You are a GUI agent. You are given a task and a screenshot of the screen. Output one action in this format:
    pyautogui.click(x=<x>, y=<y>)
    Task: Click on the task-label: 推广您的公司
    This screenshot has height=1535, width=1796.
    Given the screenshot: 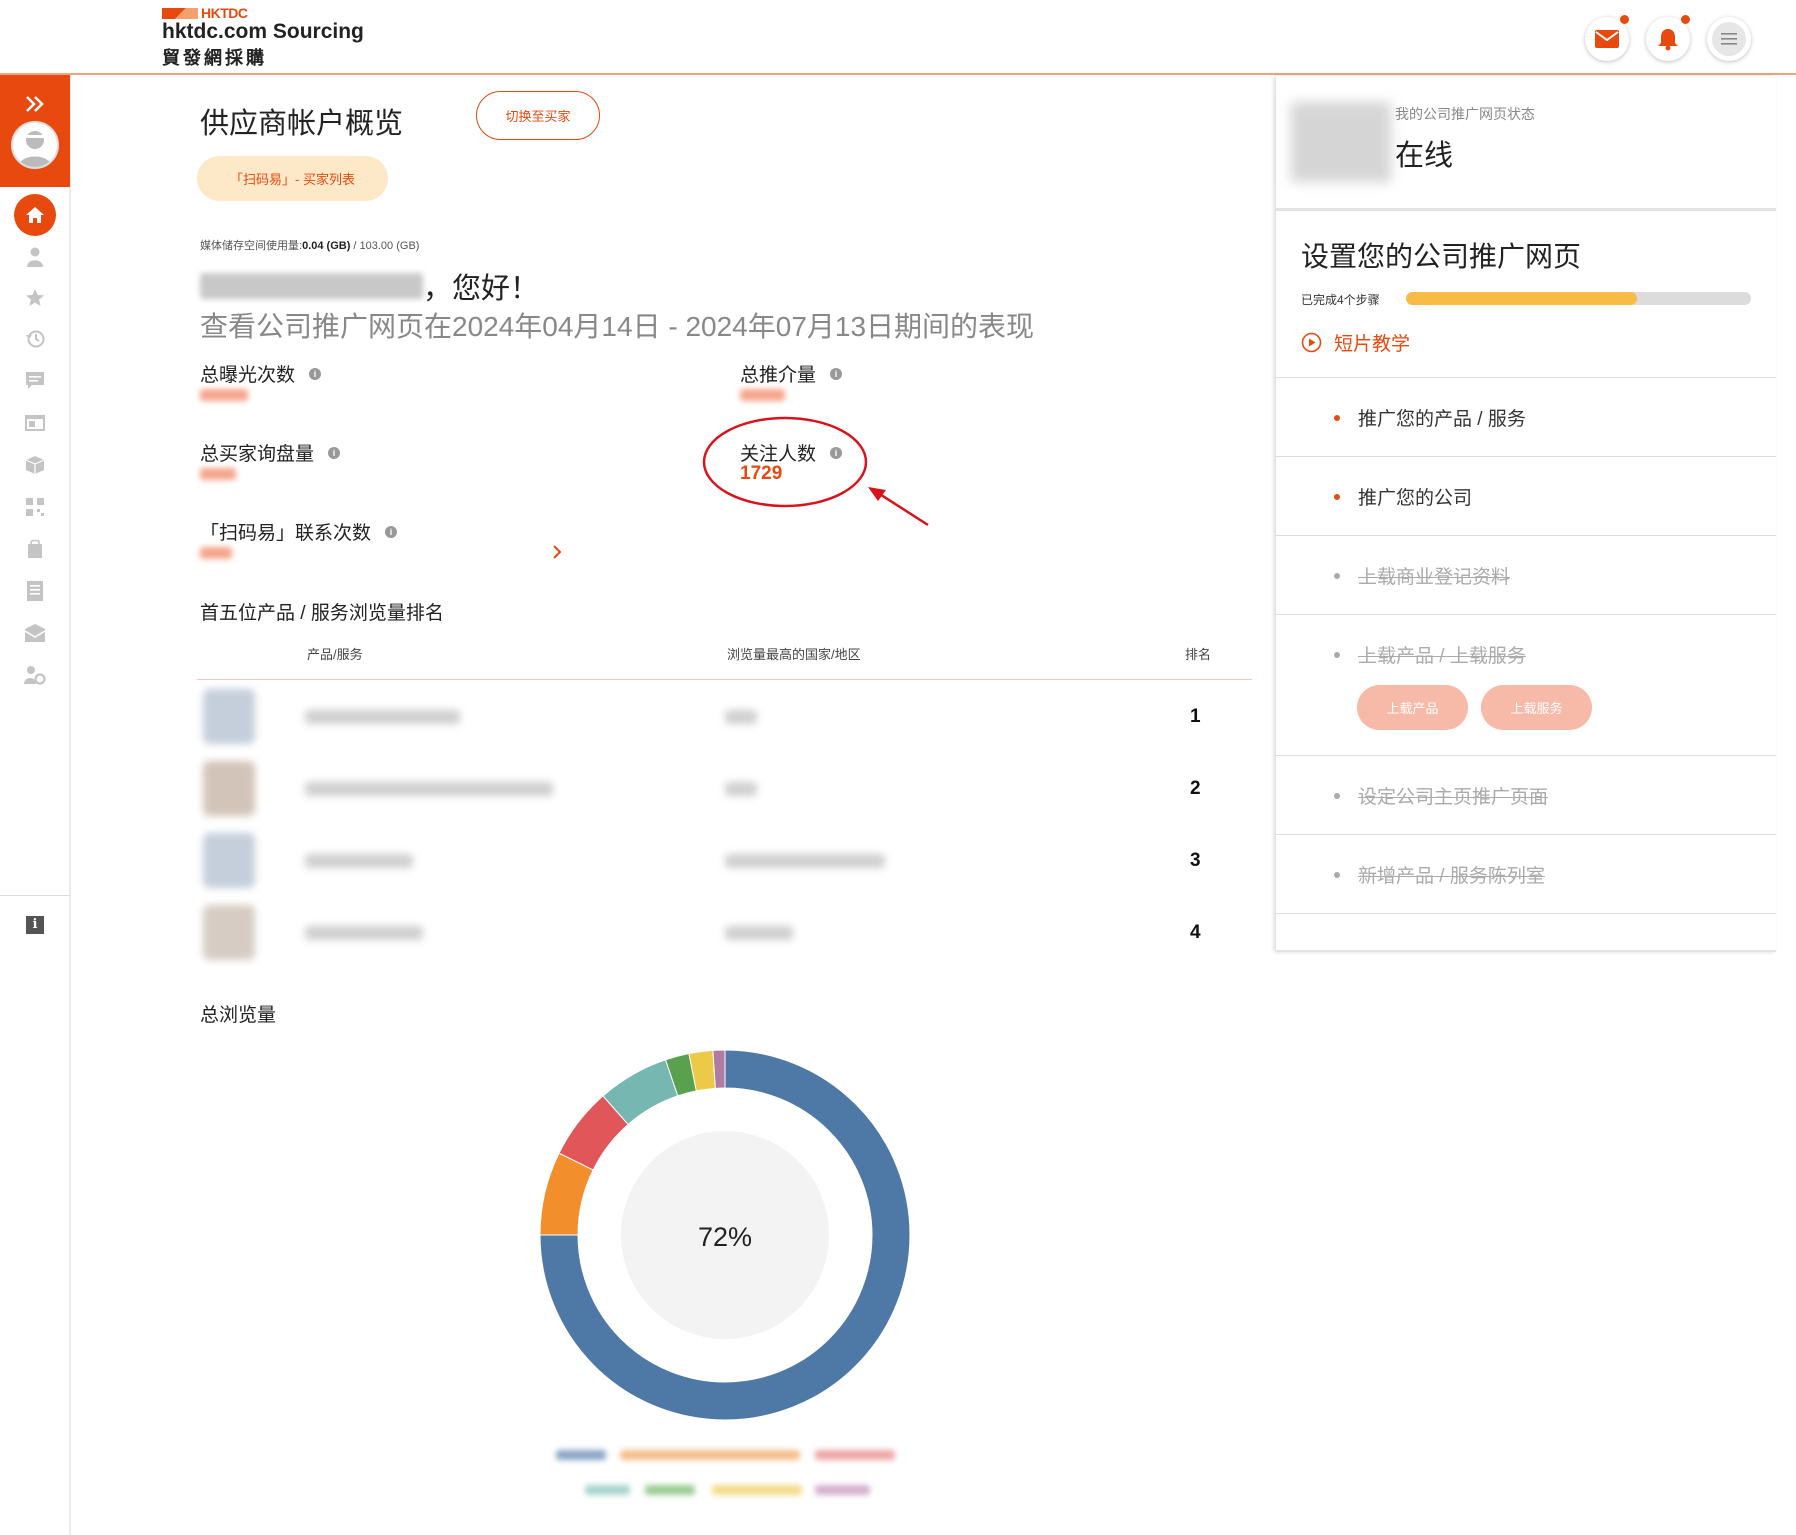 What is the action you would take?
    pyautogui.click(x=1415, y=498)
    